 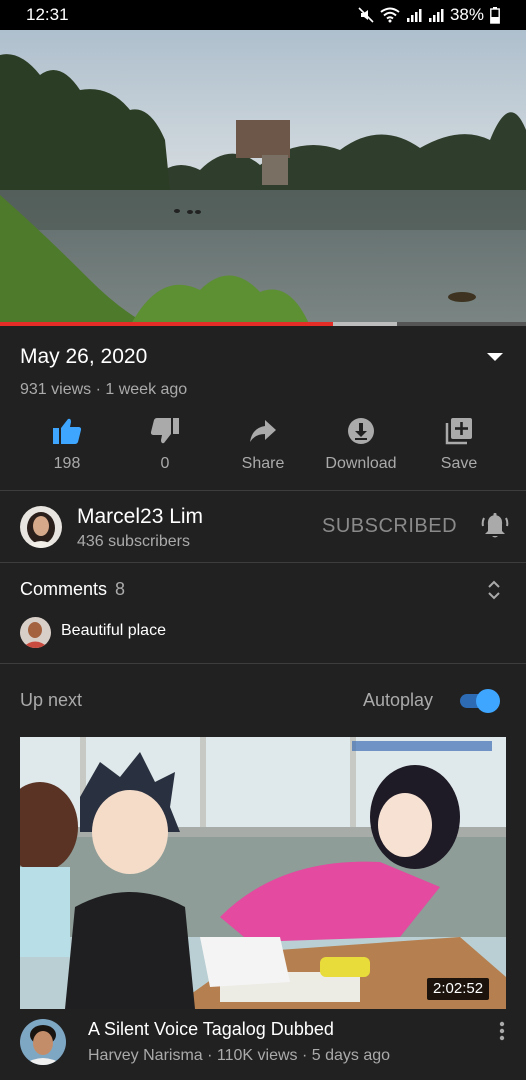 I want to click on progress-buffered, so click(x=365, y=324).